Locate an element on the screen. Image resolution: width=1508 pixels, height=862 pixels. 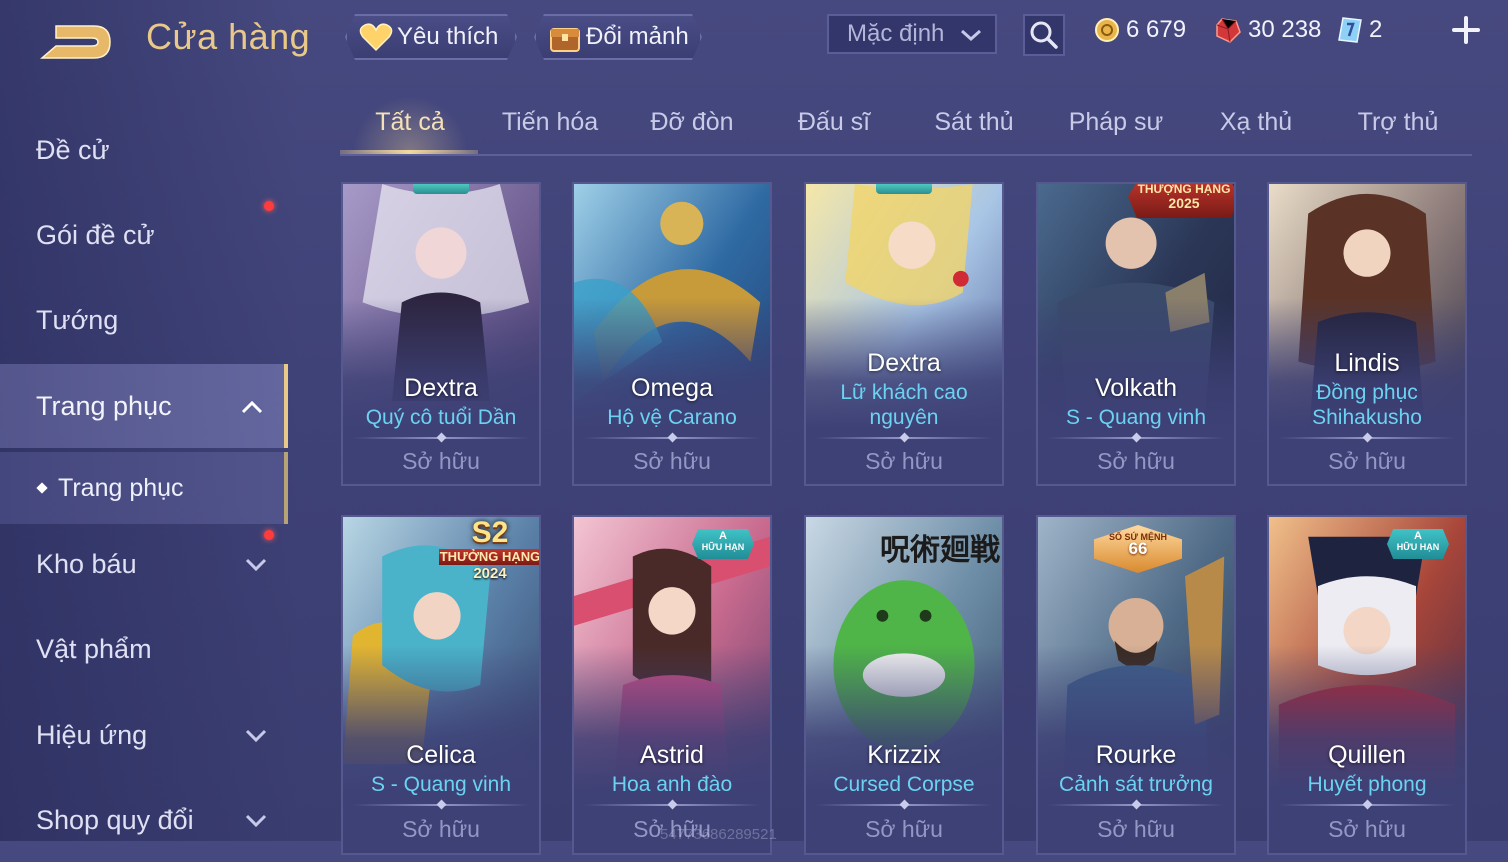
watermark-id: 54773686289521 is located at coordinates (718, 834).